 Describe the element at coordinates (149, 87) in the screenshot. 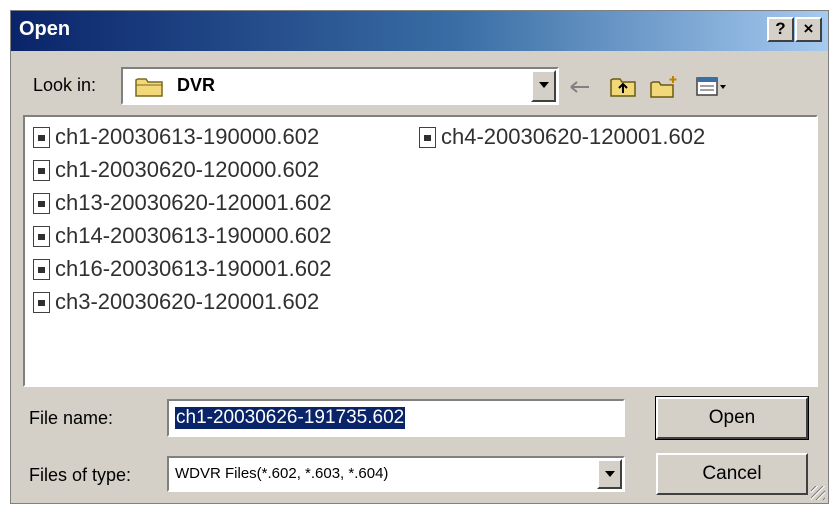

I see `folder-icon` at that location.